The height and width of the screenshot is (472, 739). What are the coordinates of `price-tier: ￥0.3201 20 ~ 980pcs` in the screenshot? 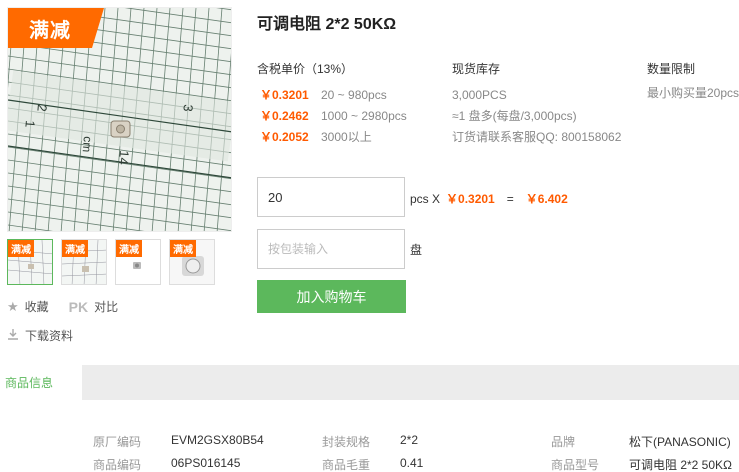 It's located at (333, 94).